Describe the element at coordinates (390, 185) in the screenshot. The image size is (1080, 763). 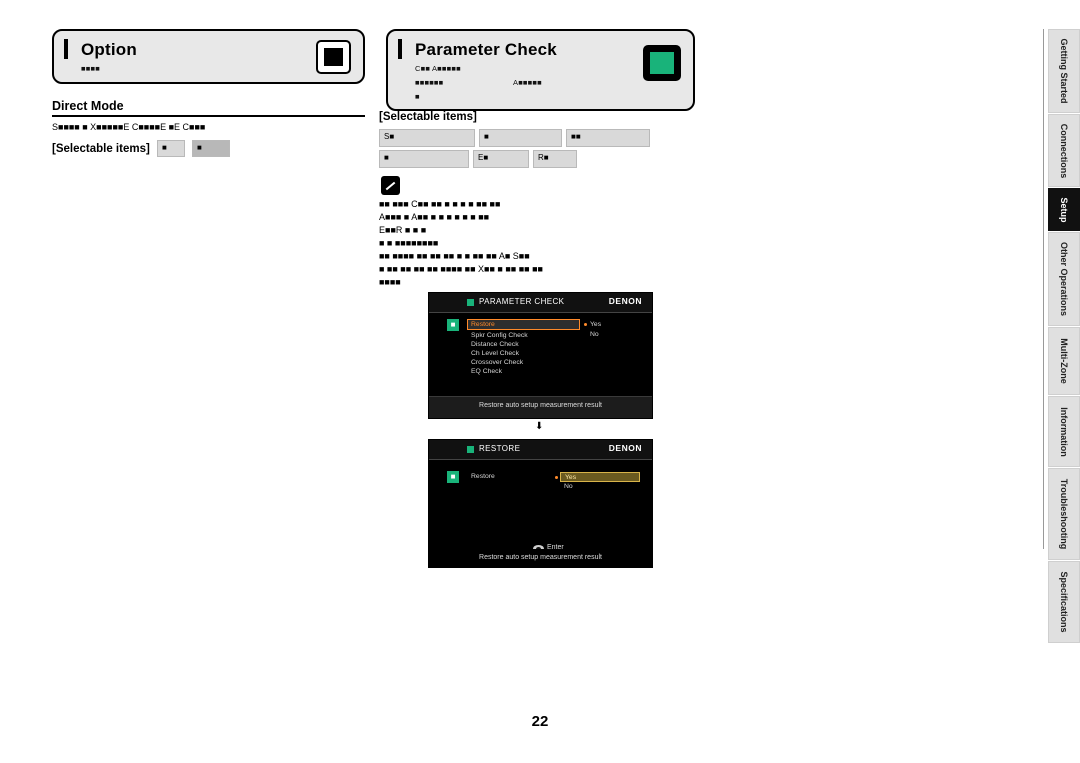
I see `note-pencil-icon` at that location.